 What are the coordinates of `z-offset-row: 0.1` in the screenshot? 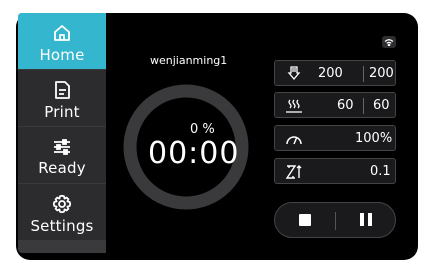 It's located at (335, 171).